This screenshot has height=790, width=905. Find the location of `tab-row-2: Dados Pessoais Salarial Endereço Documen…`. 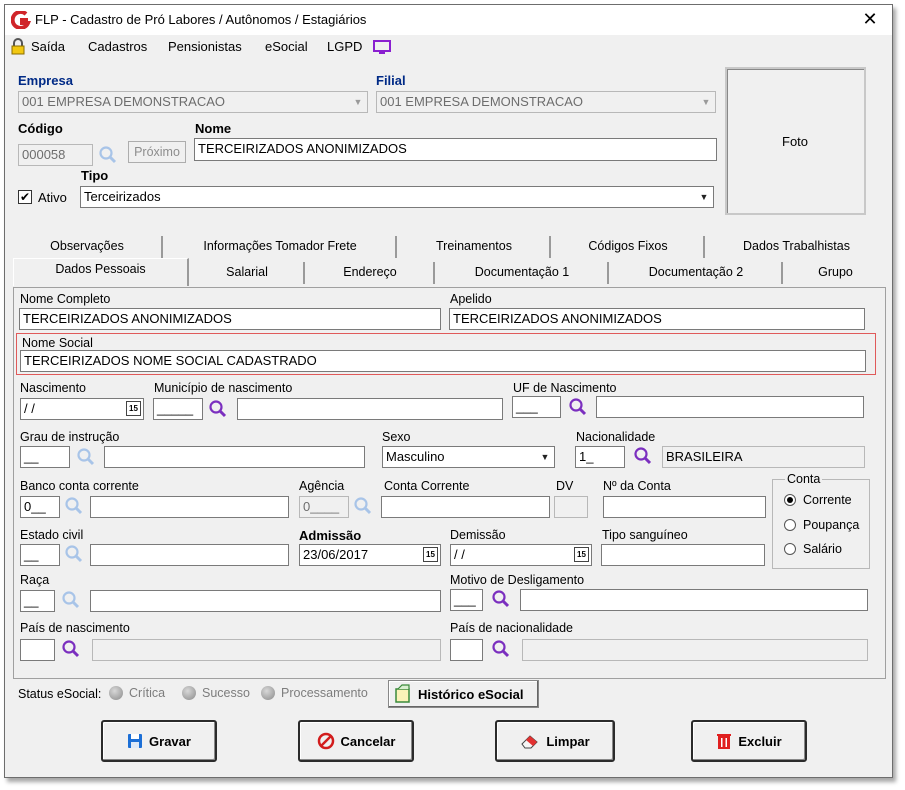

tab-row-2: Dados Pessoais Salarial Endereço Documen… is located at coordinates (449, 272).